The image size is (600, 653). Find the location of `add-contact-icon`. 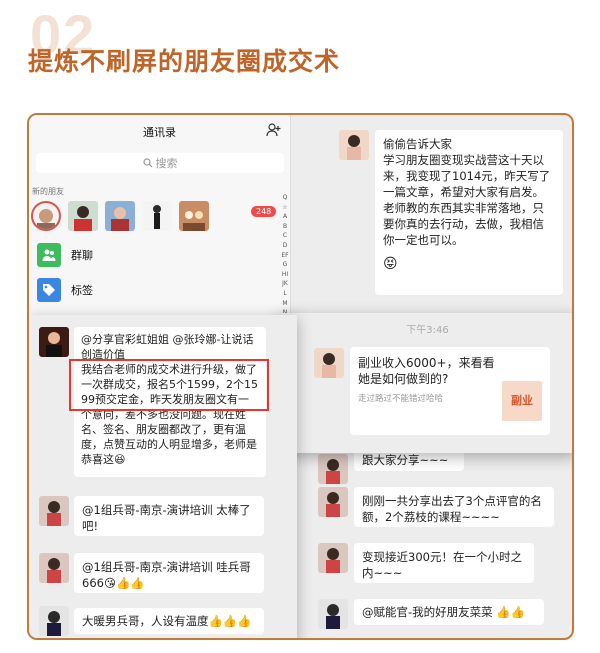

add-contact-icon is located at coordinates (274, 130).